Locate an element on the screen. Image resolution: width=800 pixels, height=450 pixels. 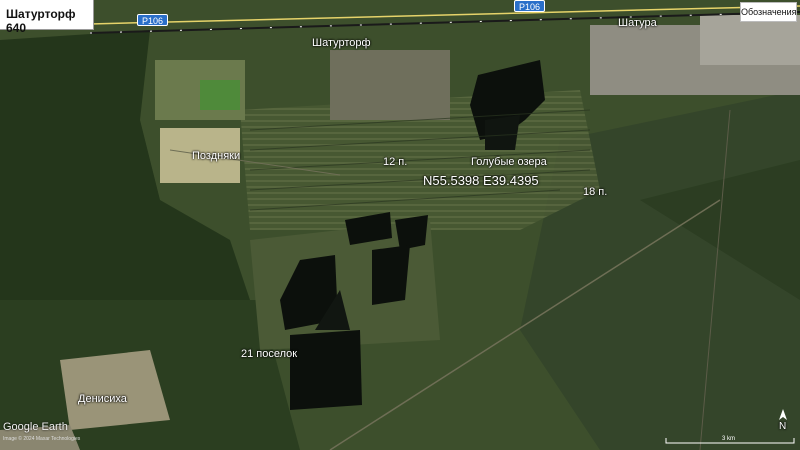
place-label-21-poselok: 21 поселок is located at coordinates (269, 354).